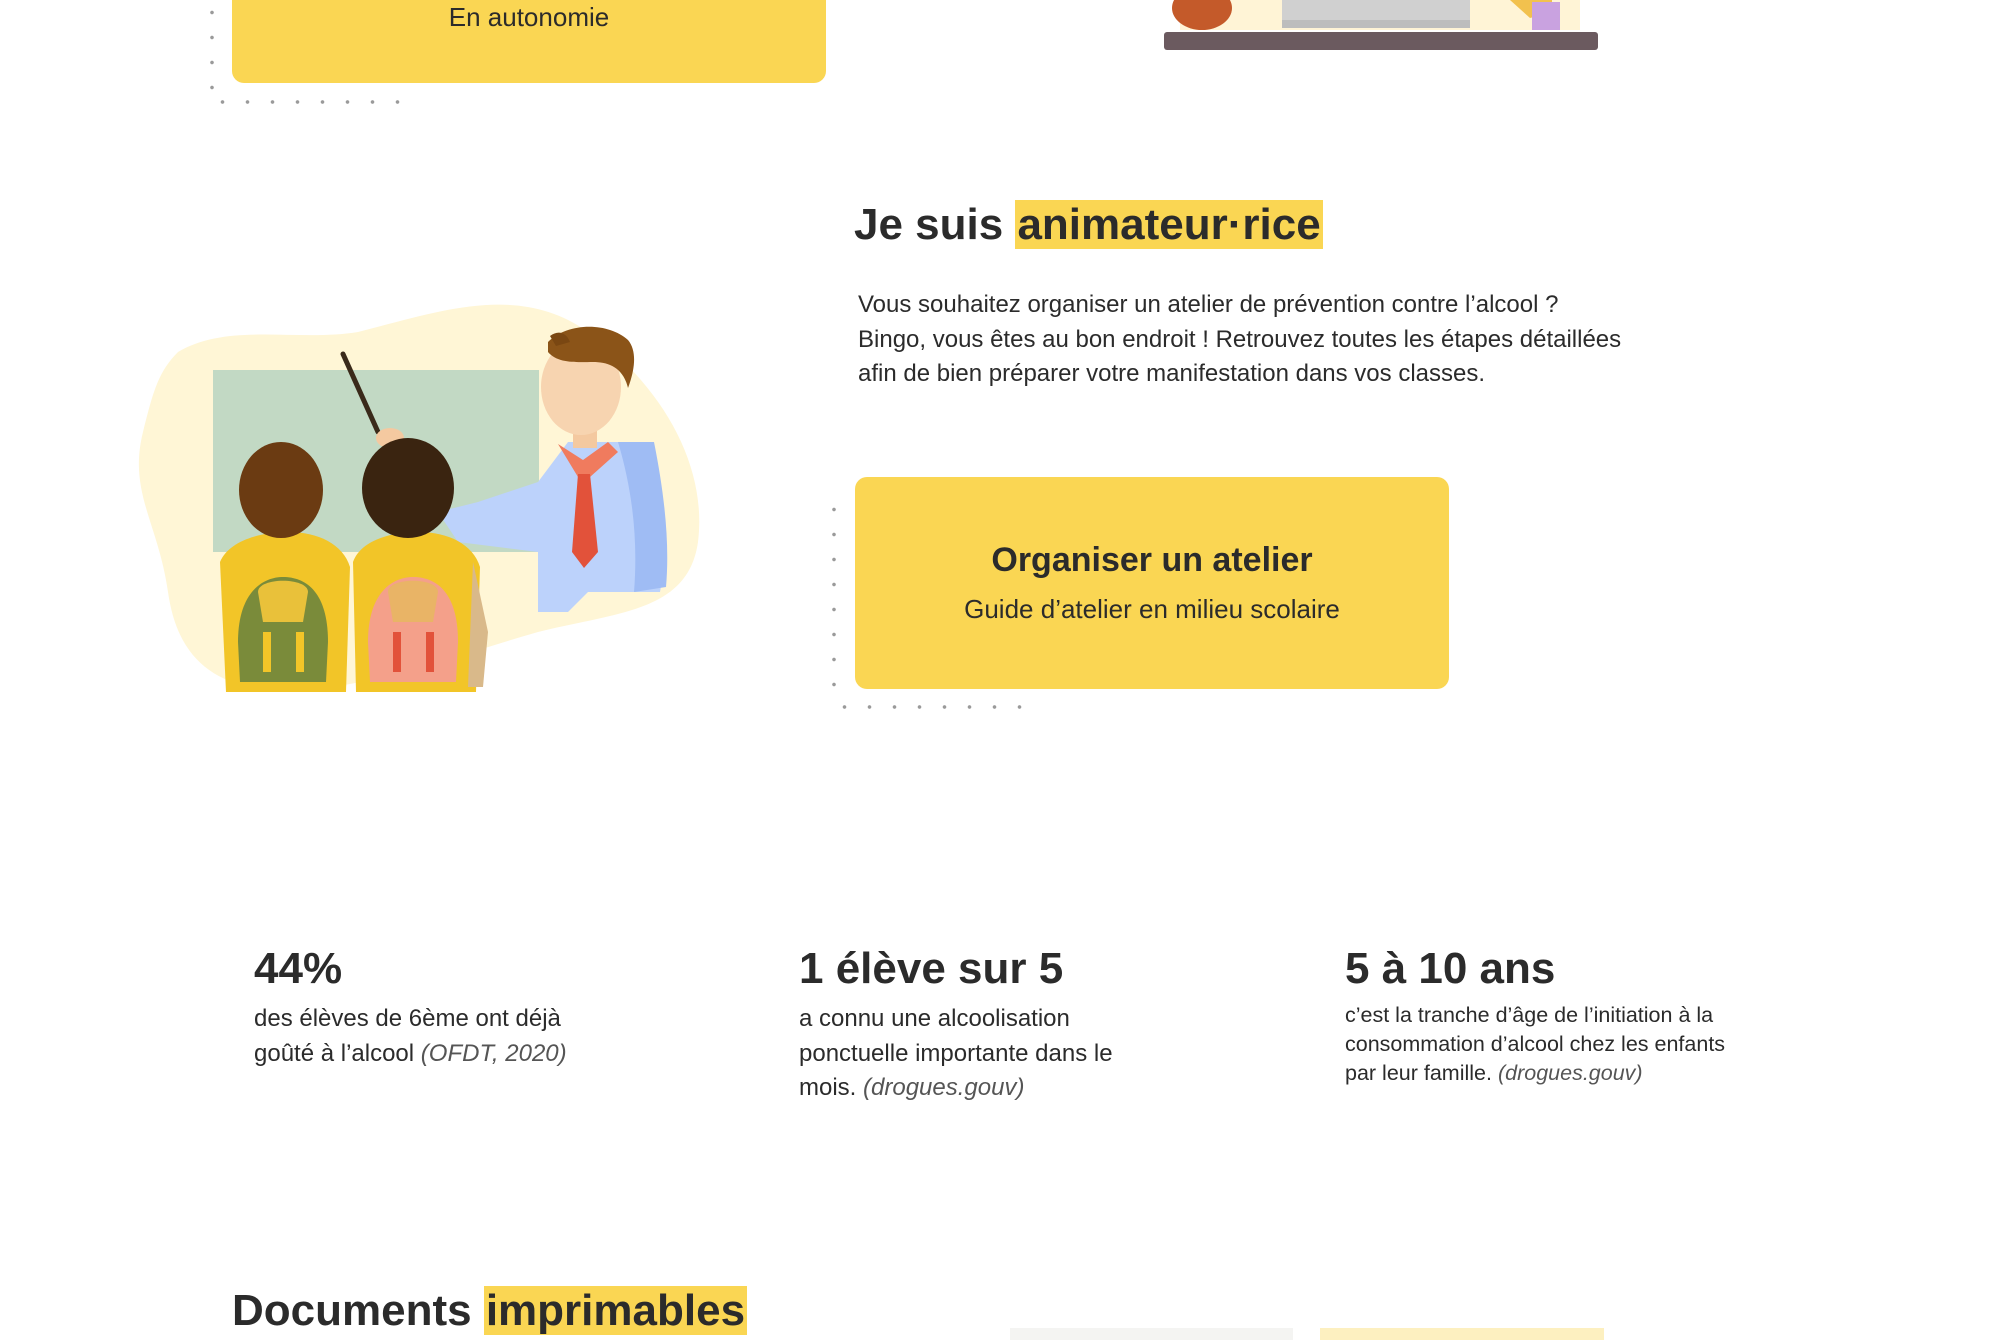 The width and height of the screenshot is (1992, 1340). I want to click on autonomy-card-subtitle: En autonomie, so click(529, 17).